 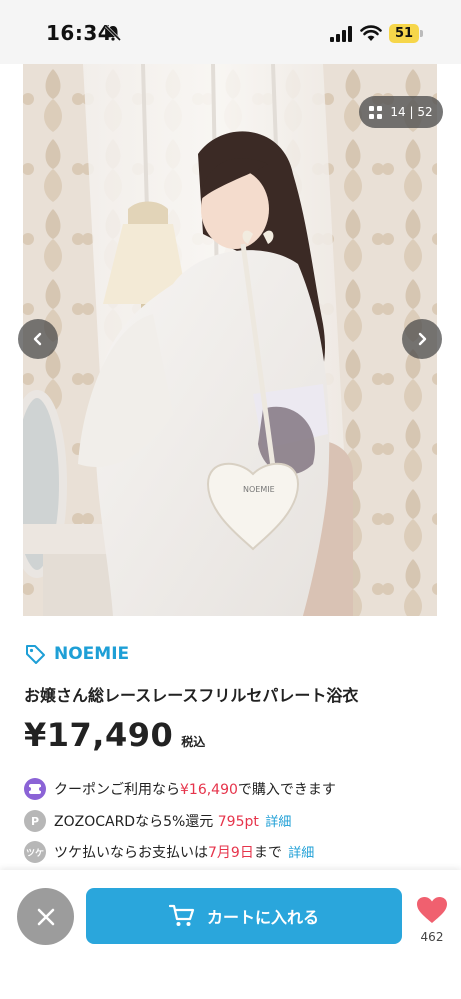 I want to click on coupon-icon, so click(x=35, y=789).